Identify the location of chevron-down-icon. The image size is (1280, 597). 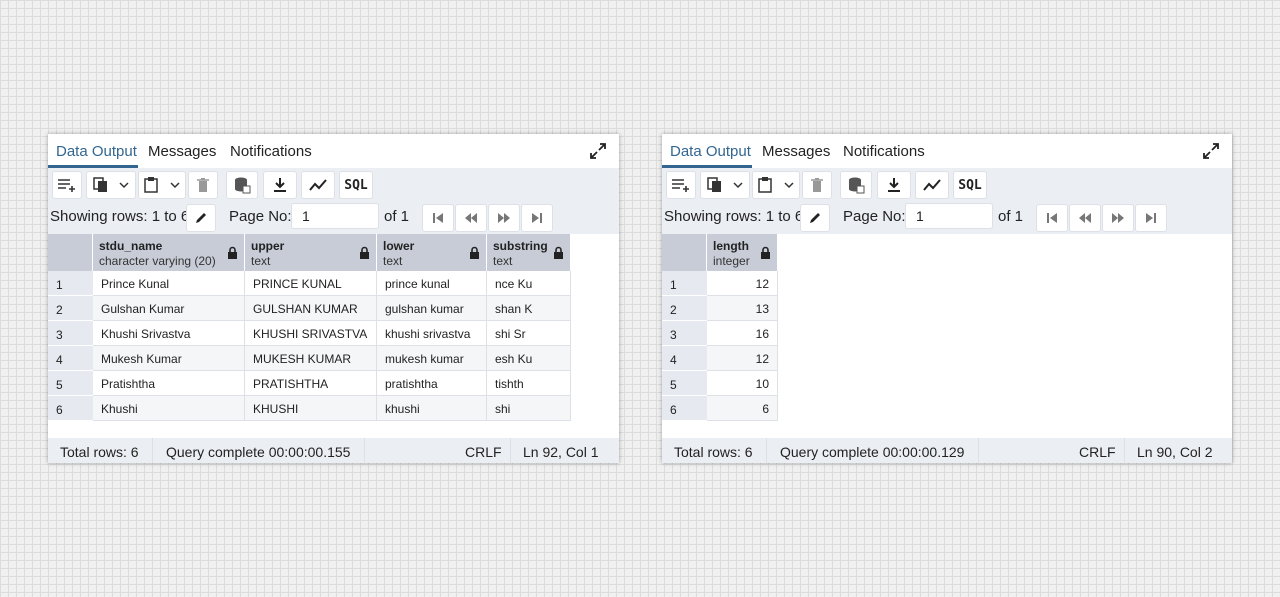
(175, 185).